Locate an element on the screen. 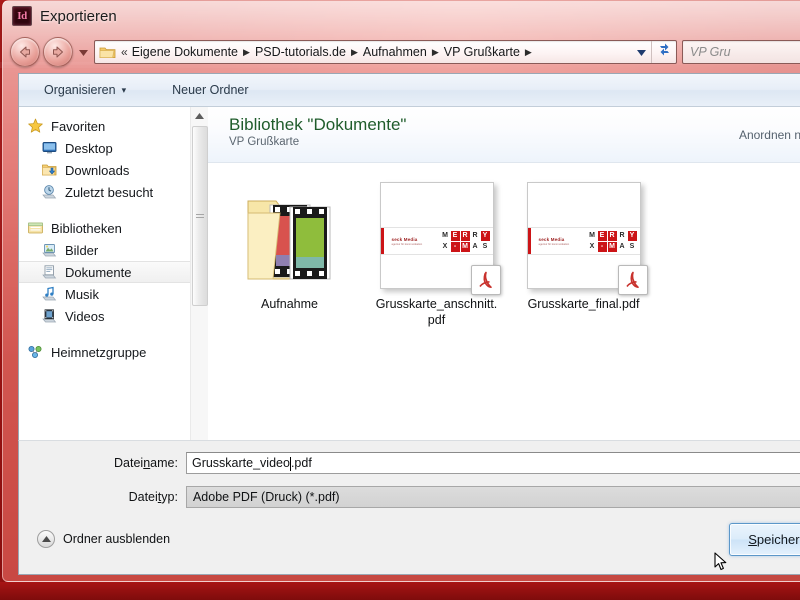  filetype-label-pre: Datei is located at coordinates (143, 497).